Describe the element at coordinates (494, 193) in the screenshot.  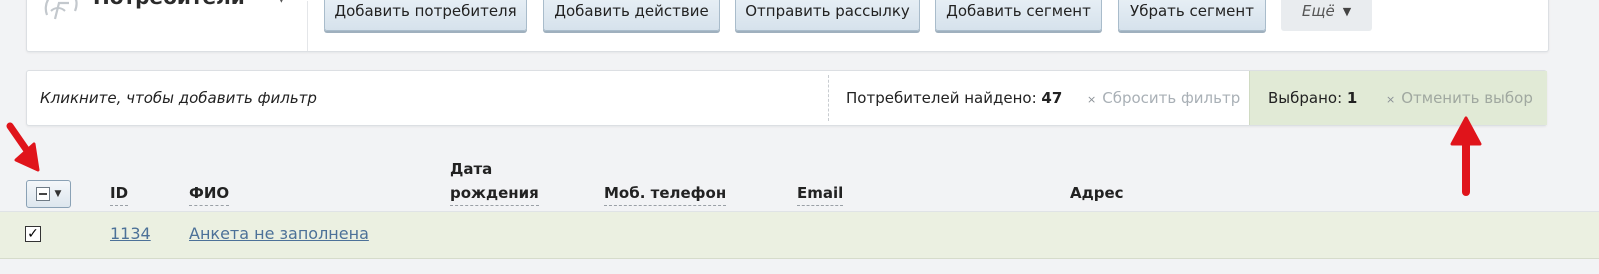
I see `column-header-birth-line2: рождения` at that location.